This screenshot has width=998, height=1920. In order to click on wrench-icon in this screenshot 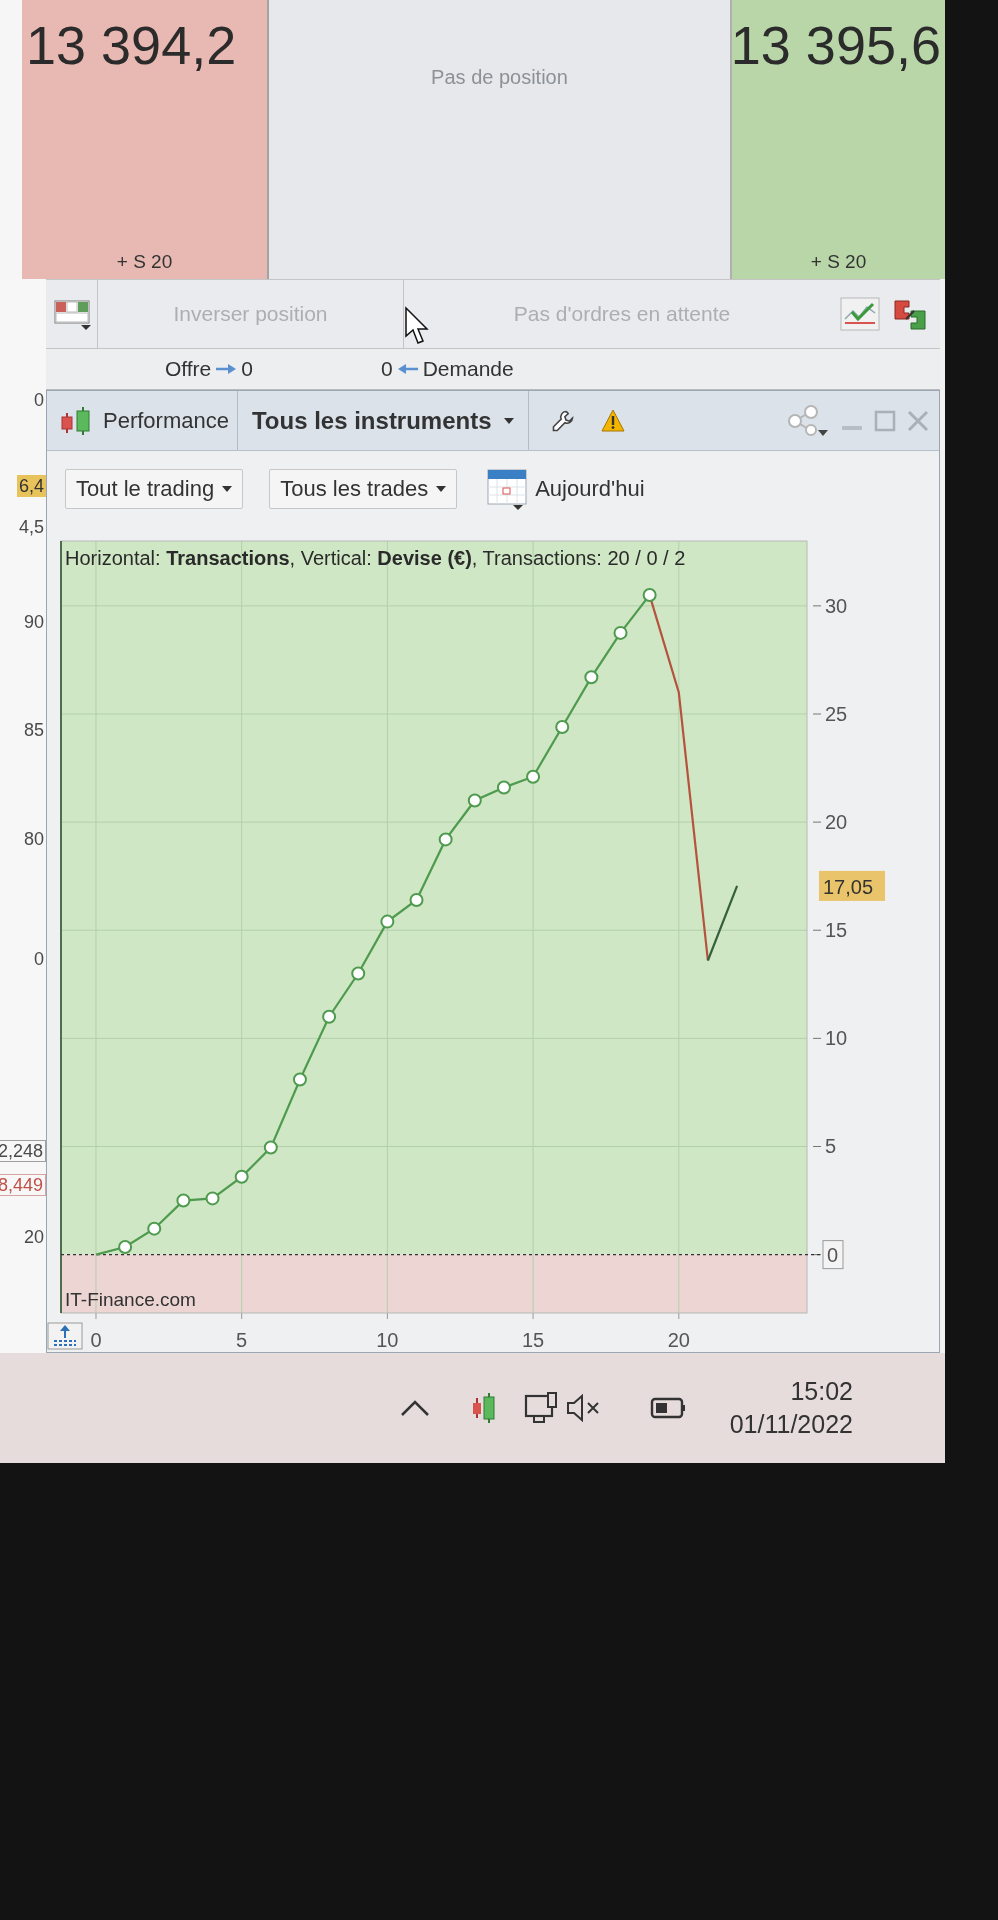, I will do `click(562, 420)`.